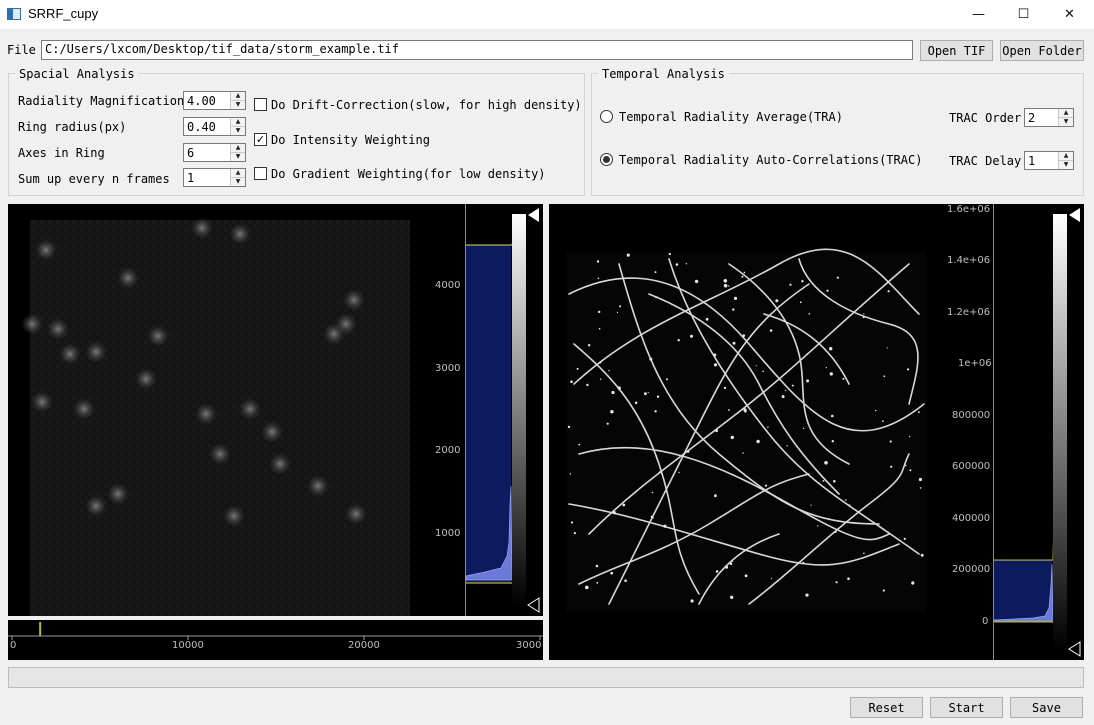 Image resolution: width=1094 pixels, height=725 pixels. Describe the element at coordinates (1046, 707) in the screenshot. I see `save-button: Save` at that location.